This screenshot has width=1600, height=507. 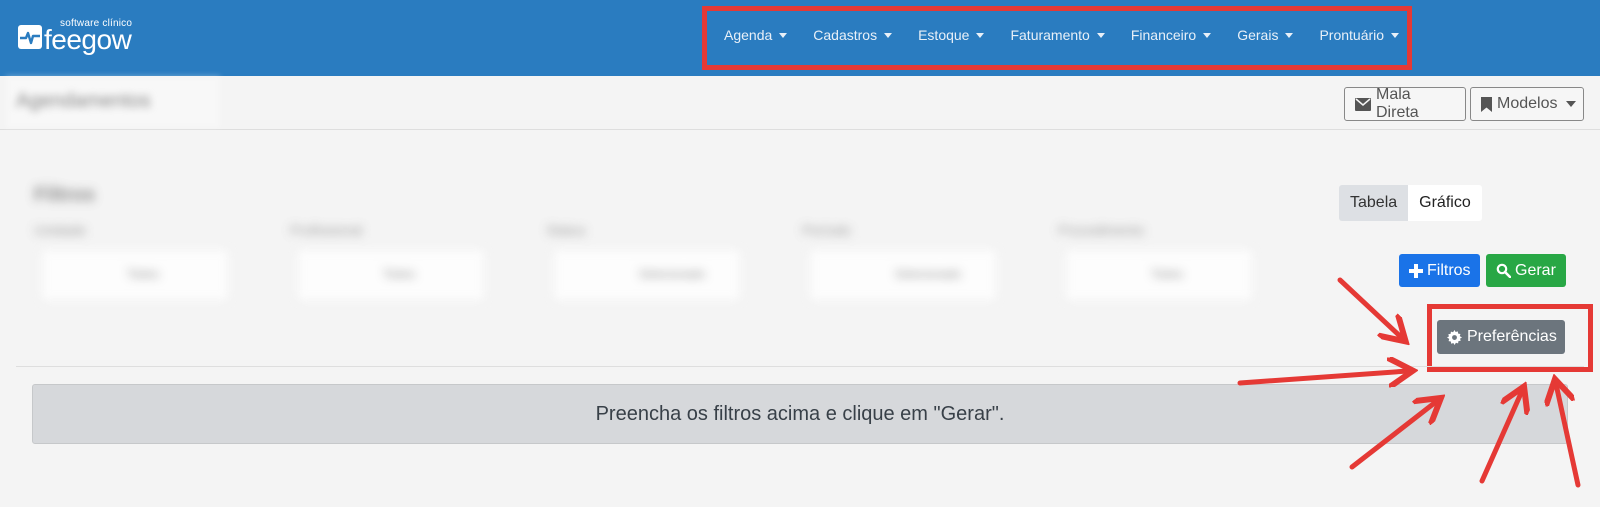 I want to click on feegow-logo: software clínico feegow, so click(x=77, y=36).